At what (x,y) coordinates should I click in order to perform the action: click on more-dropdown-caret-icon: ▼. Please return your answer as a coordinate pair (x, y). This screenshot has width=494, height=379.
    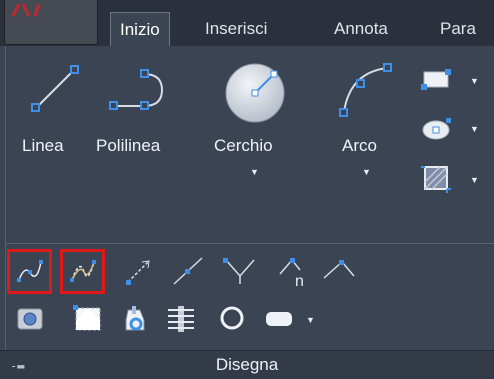
    Looking at the image, I should click on (310, 320).